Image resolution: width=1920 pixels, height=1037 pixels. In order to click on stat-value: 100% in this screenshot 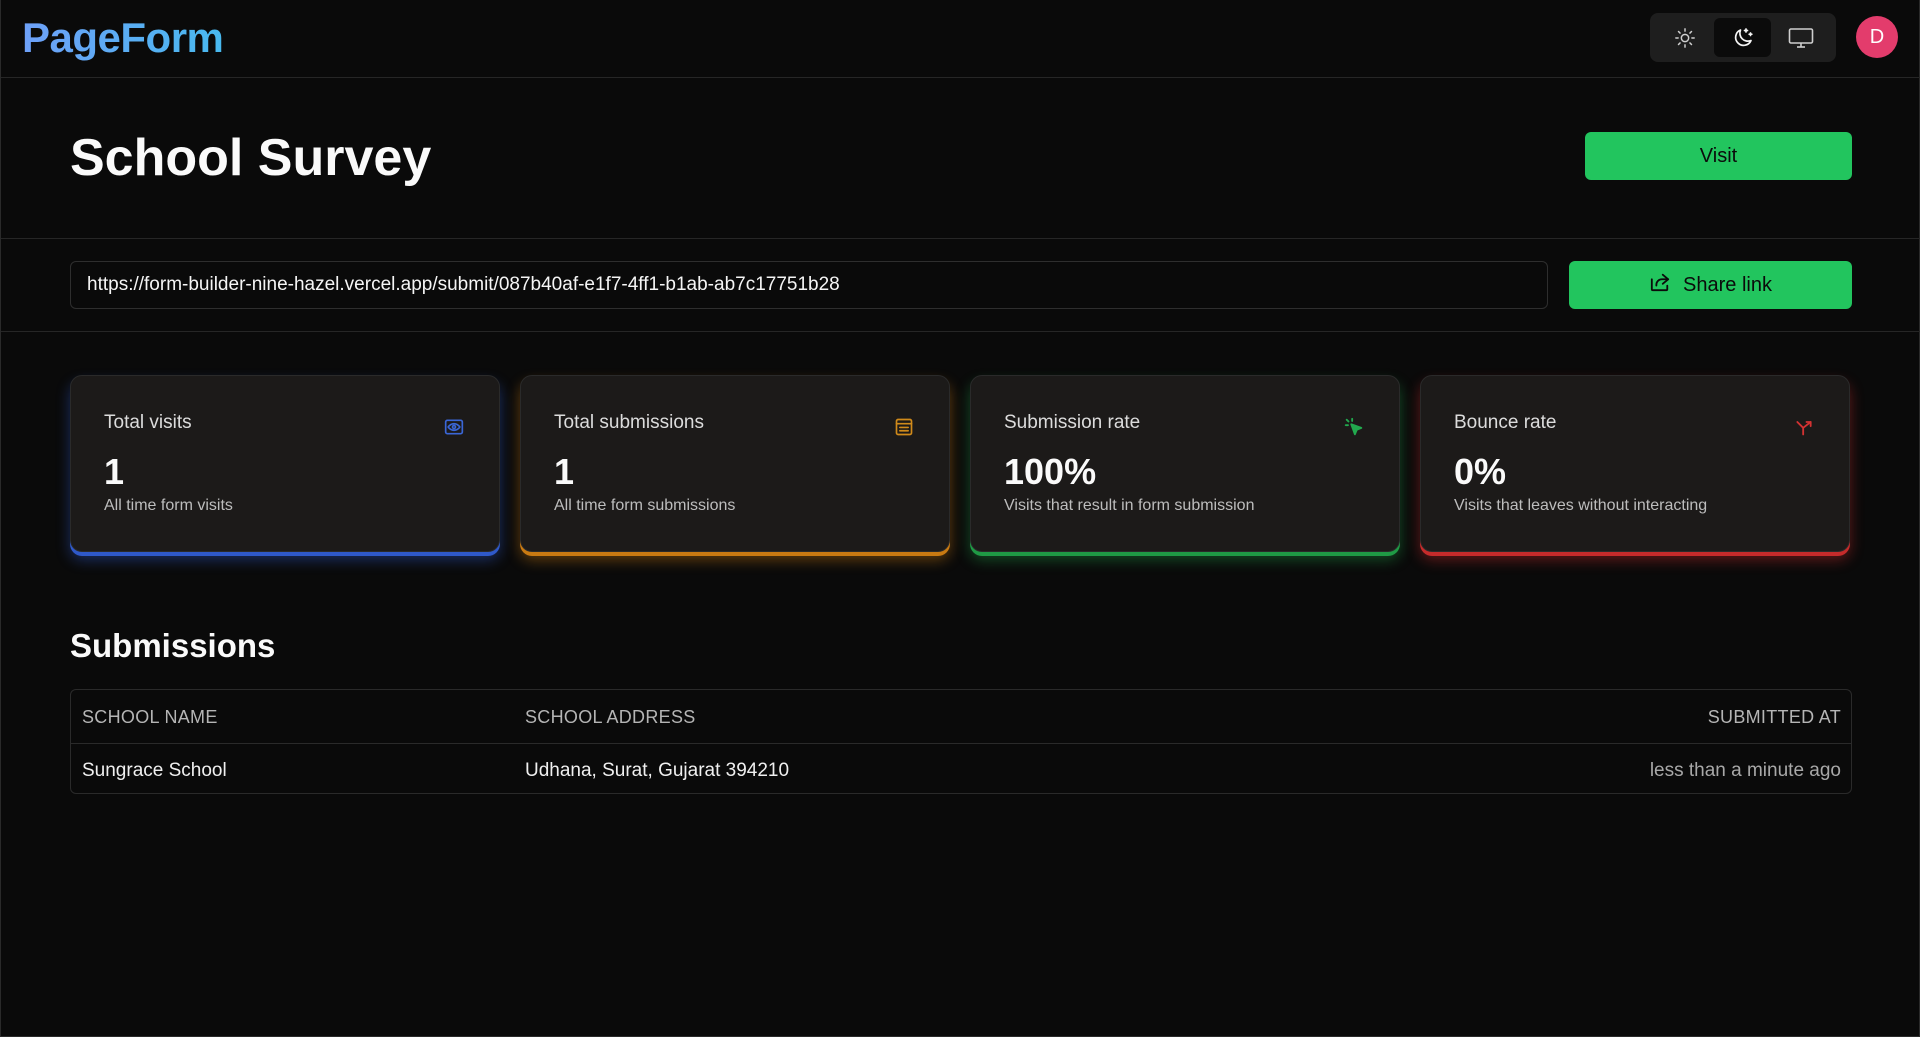, I will do `click(1050, 471)`.